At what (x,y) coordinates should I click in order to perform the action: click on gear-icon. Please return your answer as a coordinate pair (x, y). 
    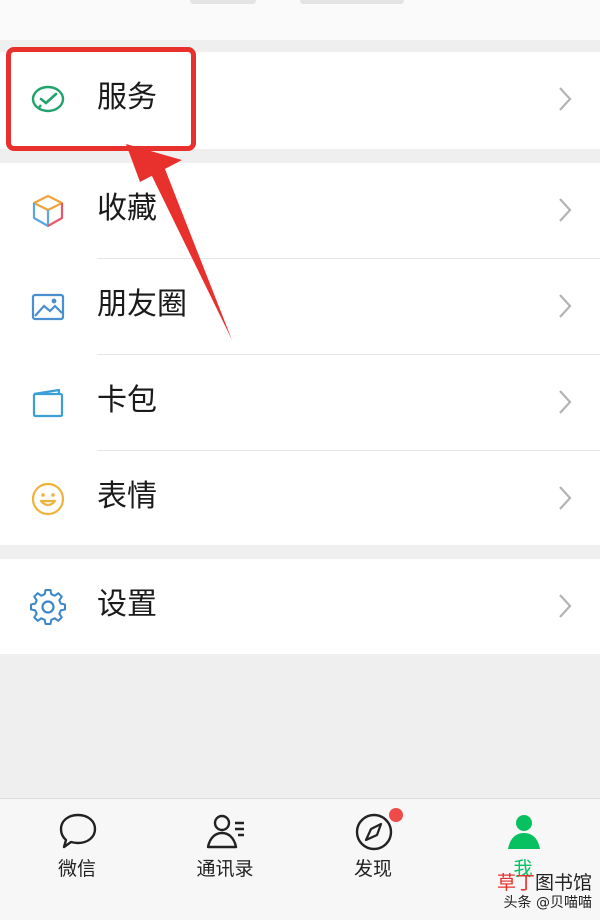
    Looking at the image, I should click on (48, 607).